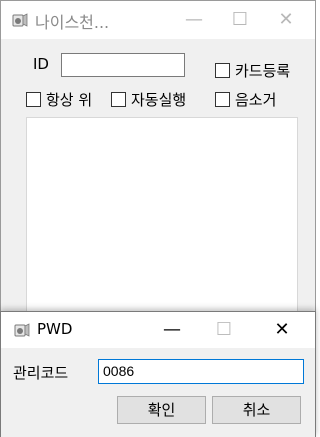  I want to click on main-titlebar: 나이스천... — ☐ ✕, so click(158, 20).